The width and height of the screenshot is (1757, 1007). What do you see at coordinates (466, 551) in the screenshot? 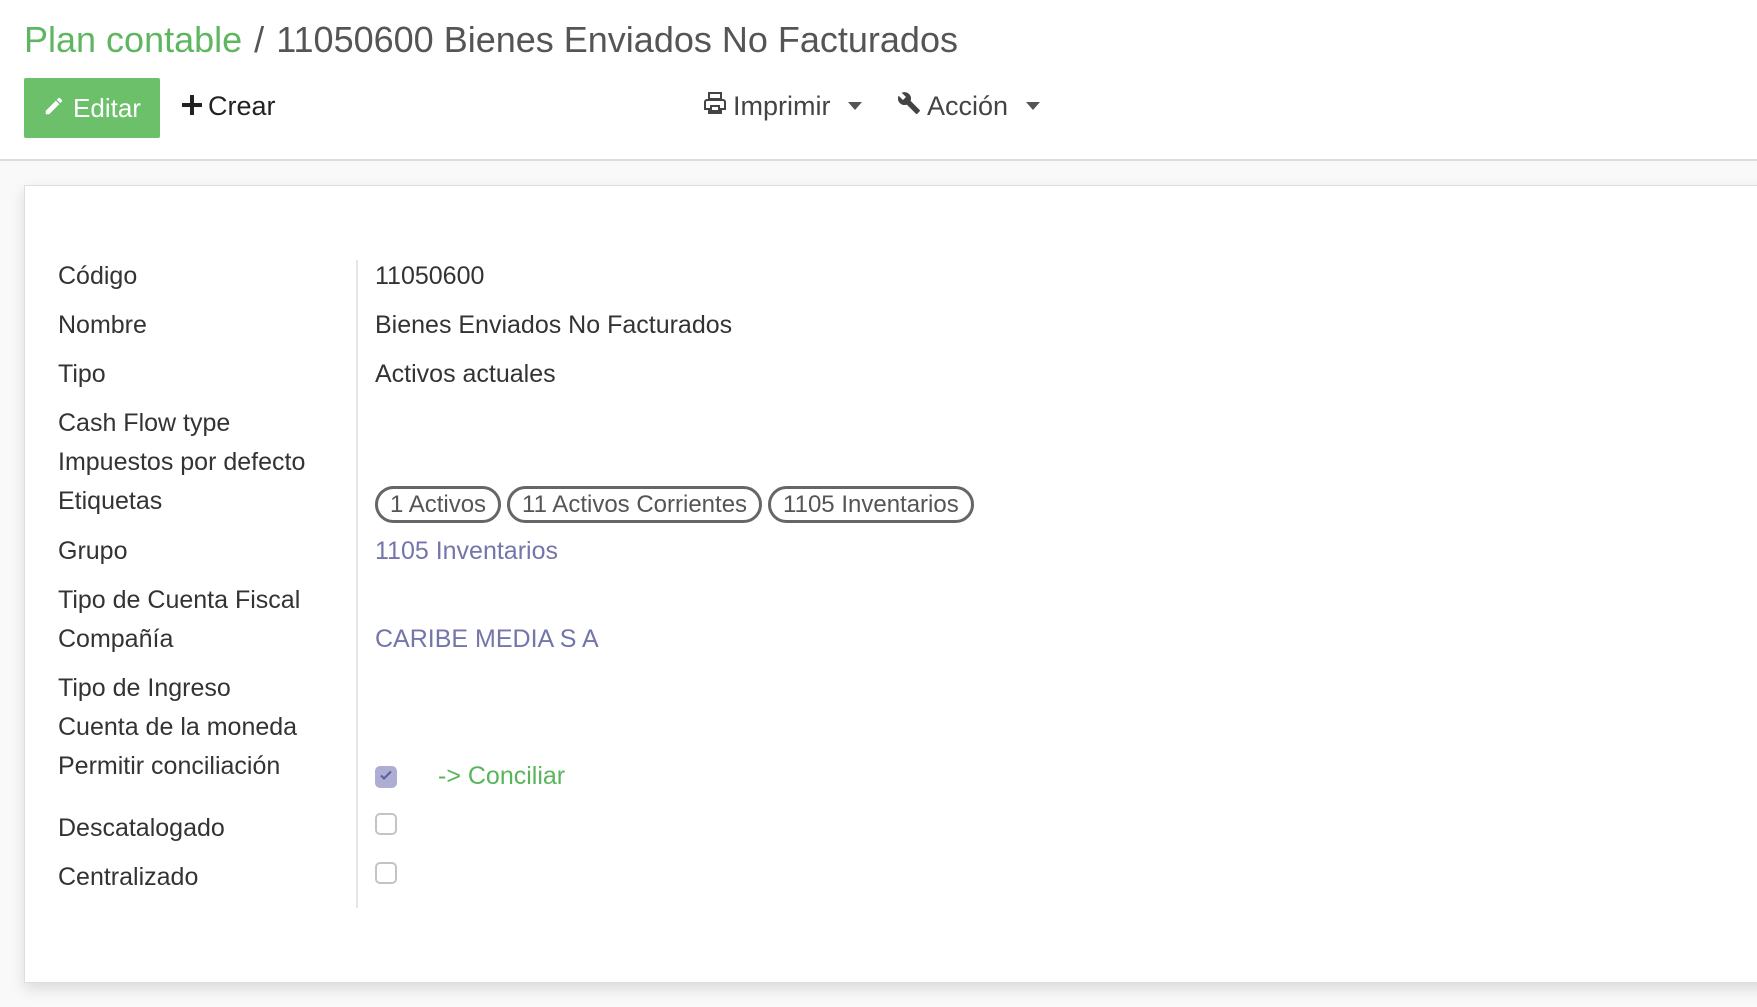
I see `group-link: 1105 Inventarios` at bounding box center [466, 551].